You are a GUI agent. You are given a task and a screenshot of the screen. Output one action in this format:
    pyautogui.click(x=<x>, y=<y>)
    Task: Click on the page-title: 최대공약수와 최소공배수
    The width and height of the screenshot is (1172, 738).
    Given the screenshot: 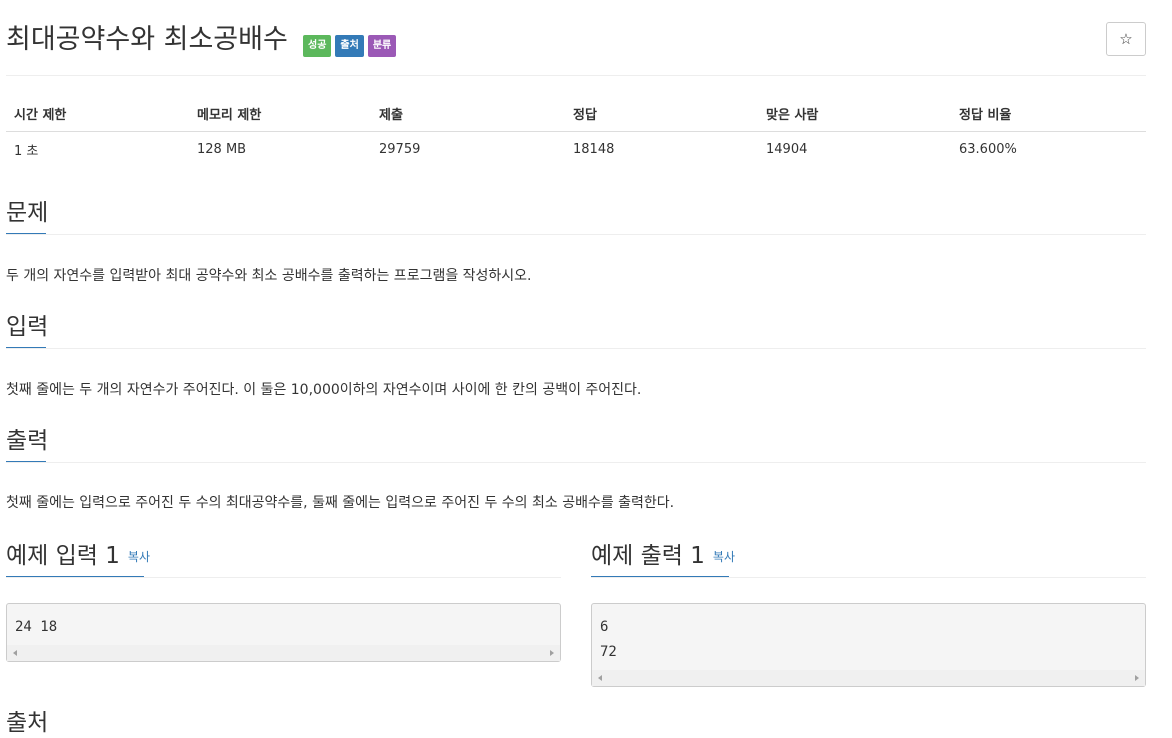 What is the action you would take?
    pyautogui.click(x=147, y=39)
    